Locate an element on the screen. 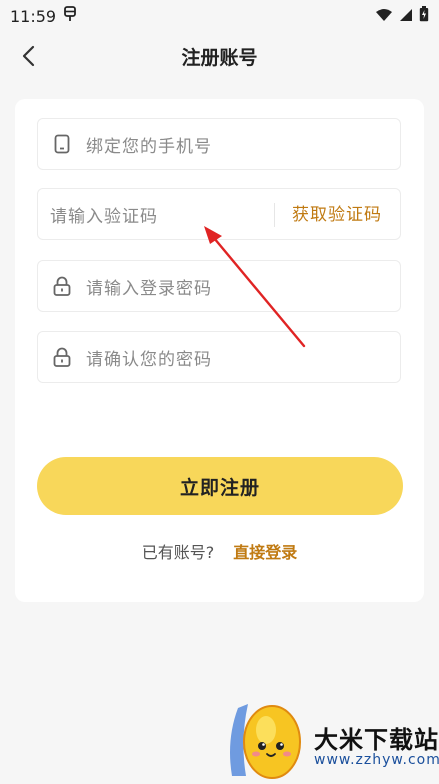  password-placeholder: 请输入登录密码 is located at coordinates (149, 288).